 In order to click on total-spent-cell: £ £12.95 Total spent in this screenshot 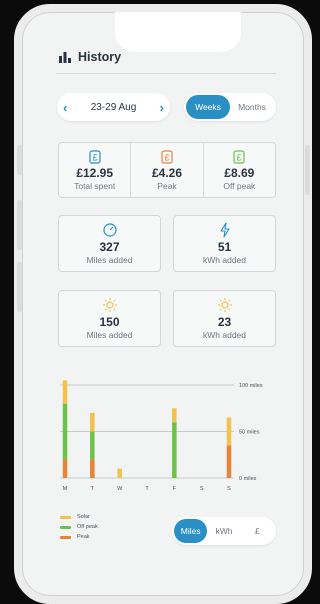, I will do `click(94, 170)`.